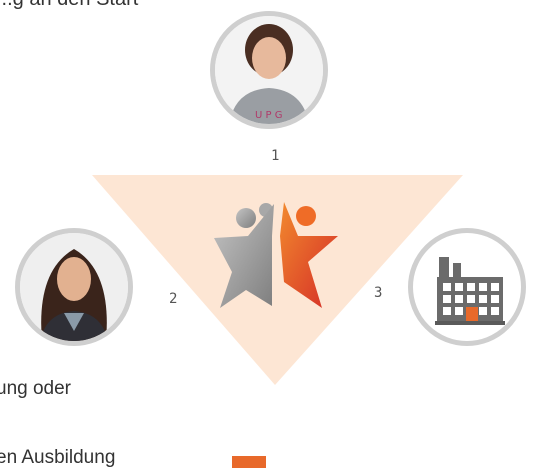 The image size is (538, 469). What do you see at coordinates (378, 293) in the screenshot?
I see `node-number-3: 3` at bounding box center [378, 293].